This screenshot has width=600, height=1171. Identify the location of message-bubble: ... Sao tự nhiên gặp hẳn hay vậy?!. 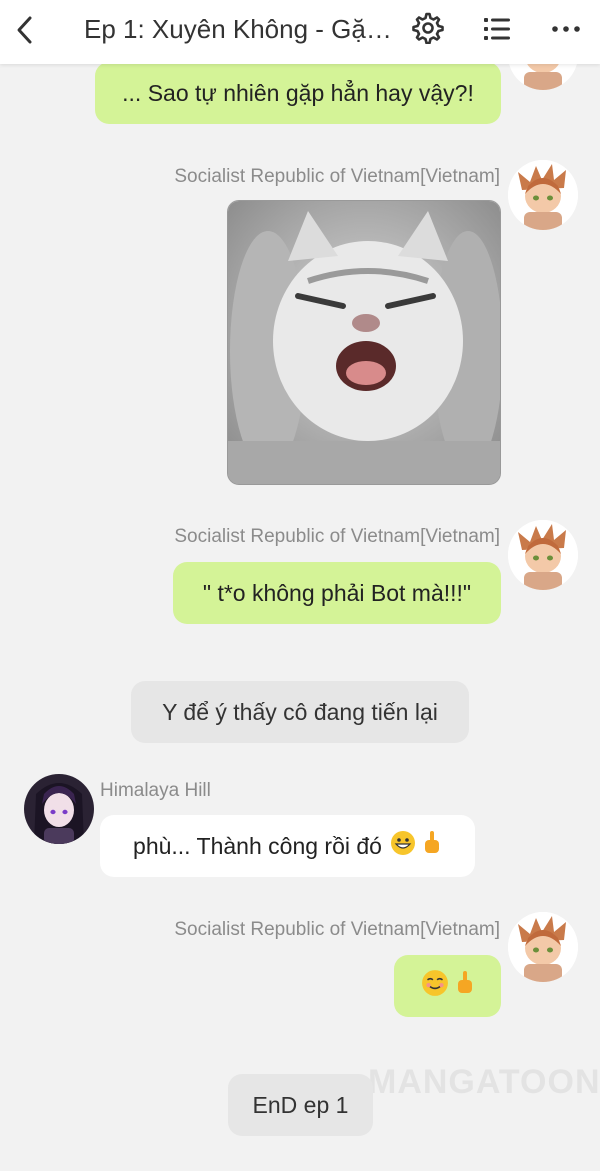
(298, 93).